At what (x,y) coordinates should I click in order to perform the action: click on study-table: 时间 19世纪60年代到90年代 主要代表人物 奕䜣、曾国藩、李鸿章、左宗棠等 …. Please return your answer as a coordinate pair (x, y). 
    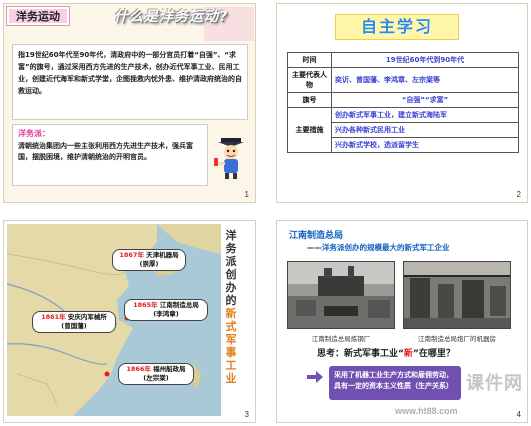
    Looking at the image, I should click on (403, 102).